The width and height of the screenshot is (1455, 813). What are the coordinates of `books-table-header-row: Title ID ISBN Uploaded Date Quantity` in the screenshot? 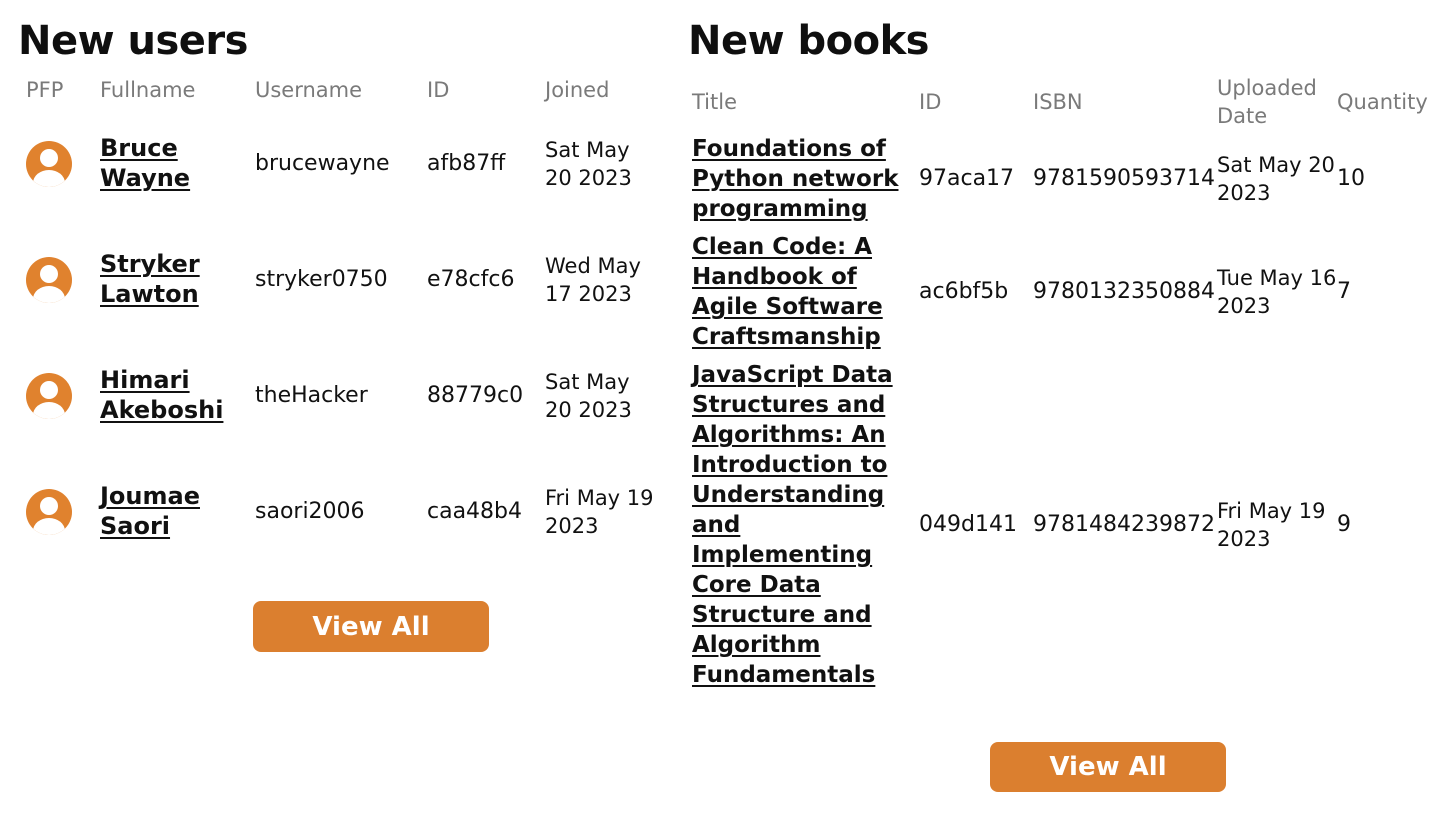 It's located at (1062, 102).